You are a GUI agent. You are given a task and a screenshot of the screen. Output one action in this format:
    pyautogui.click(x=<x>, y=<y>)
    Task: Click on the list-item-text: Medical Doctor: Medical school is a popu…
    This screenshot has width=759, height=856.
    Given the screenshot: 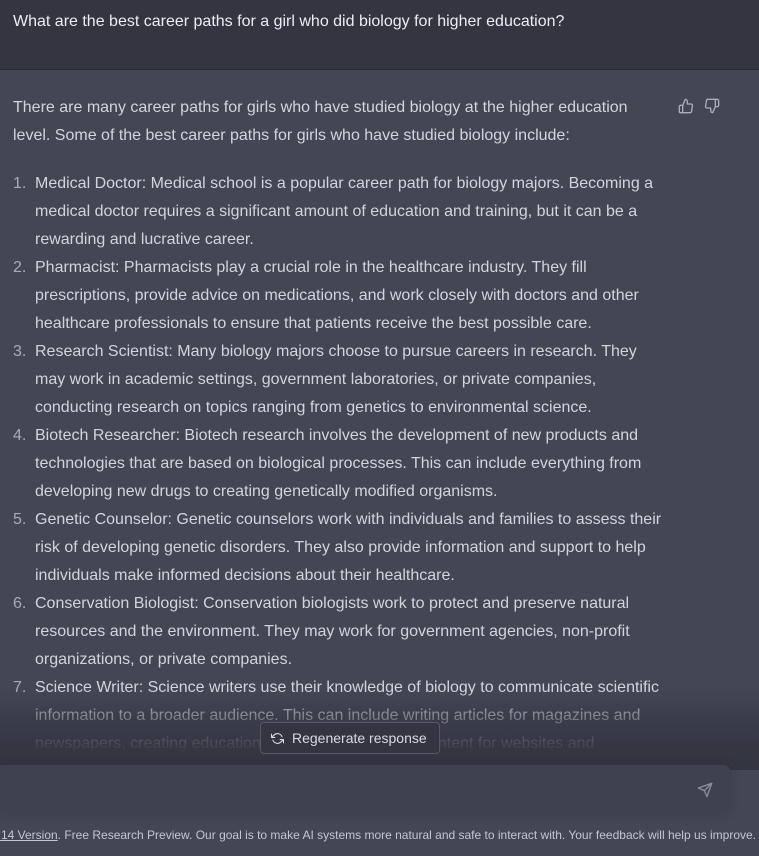 What is the action you would take?
    pyautogui.click(x=344, y=211)
    